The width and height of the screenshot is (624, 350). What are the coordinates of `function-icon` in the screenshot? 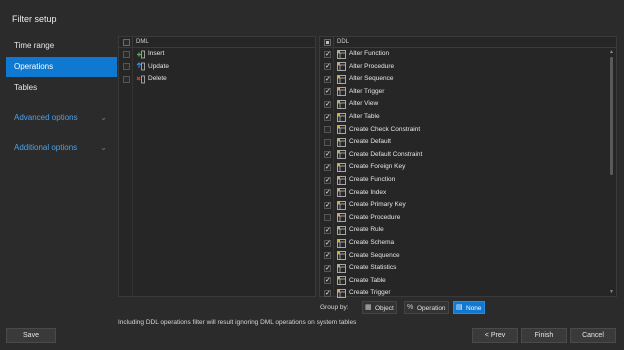 It's located at (341, 180).